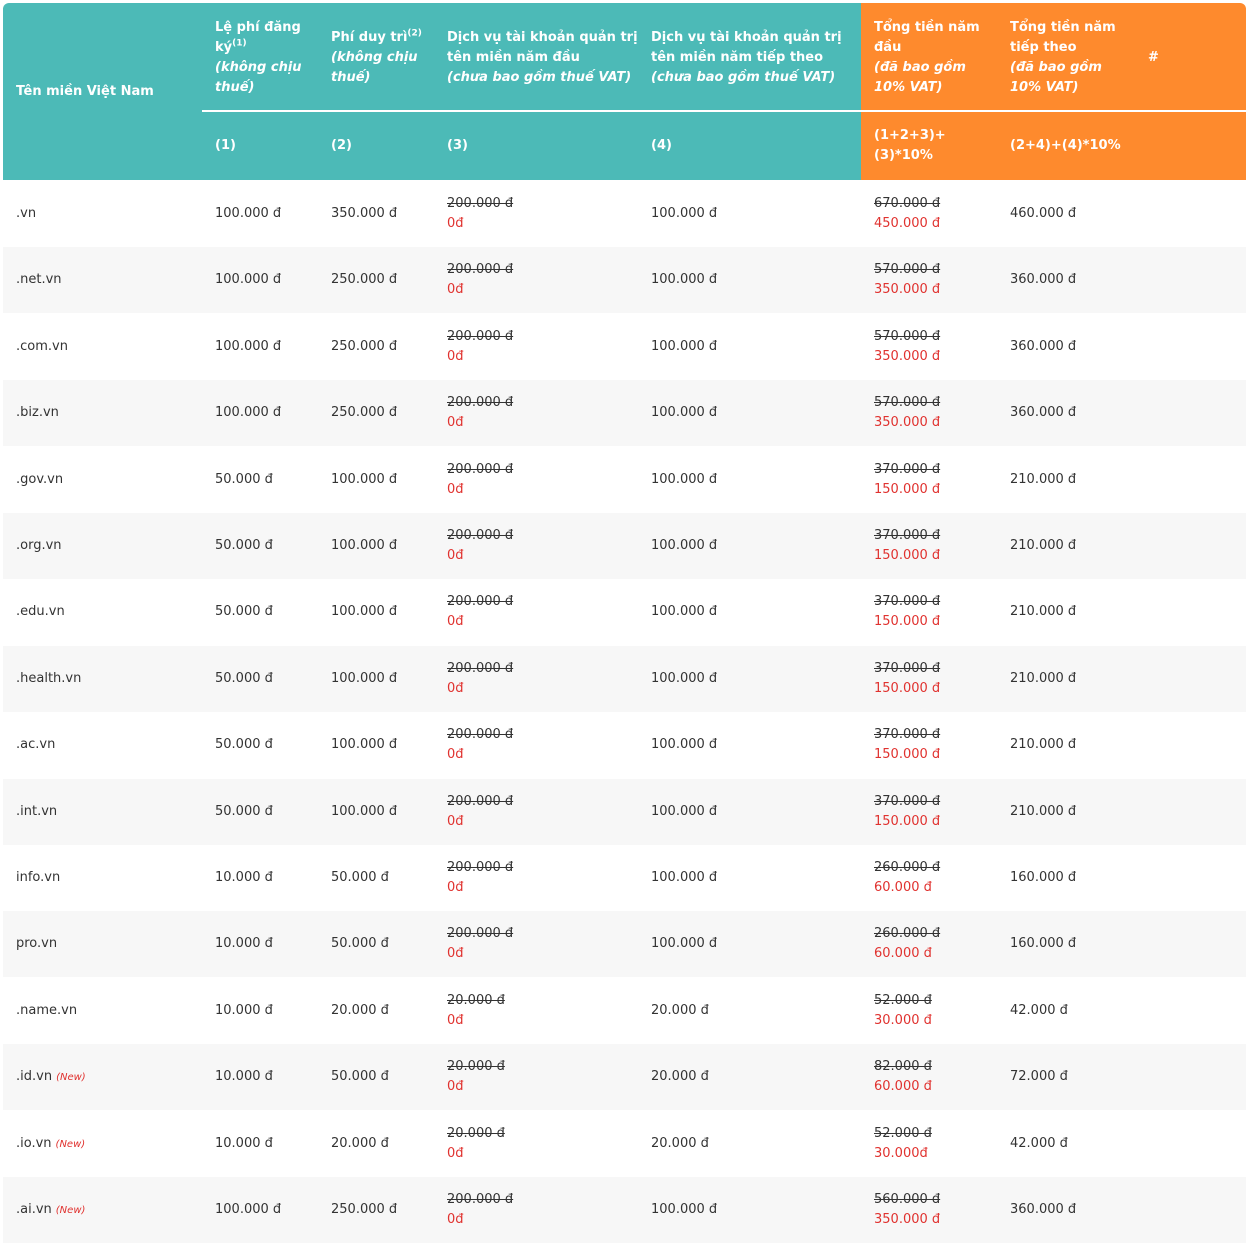  Describe the element at coordinates (1043, 213) in the screenshot. I see `total-next-year: 460.000 đ` at that location.